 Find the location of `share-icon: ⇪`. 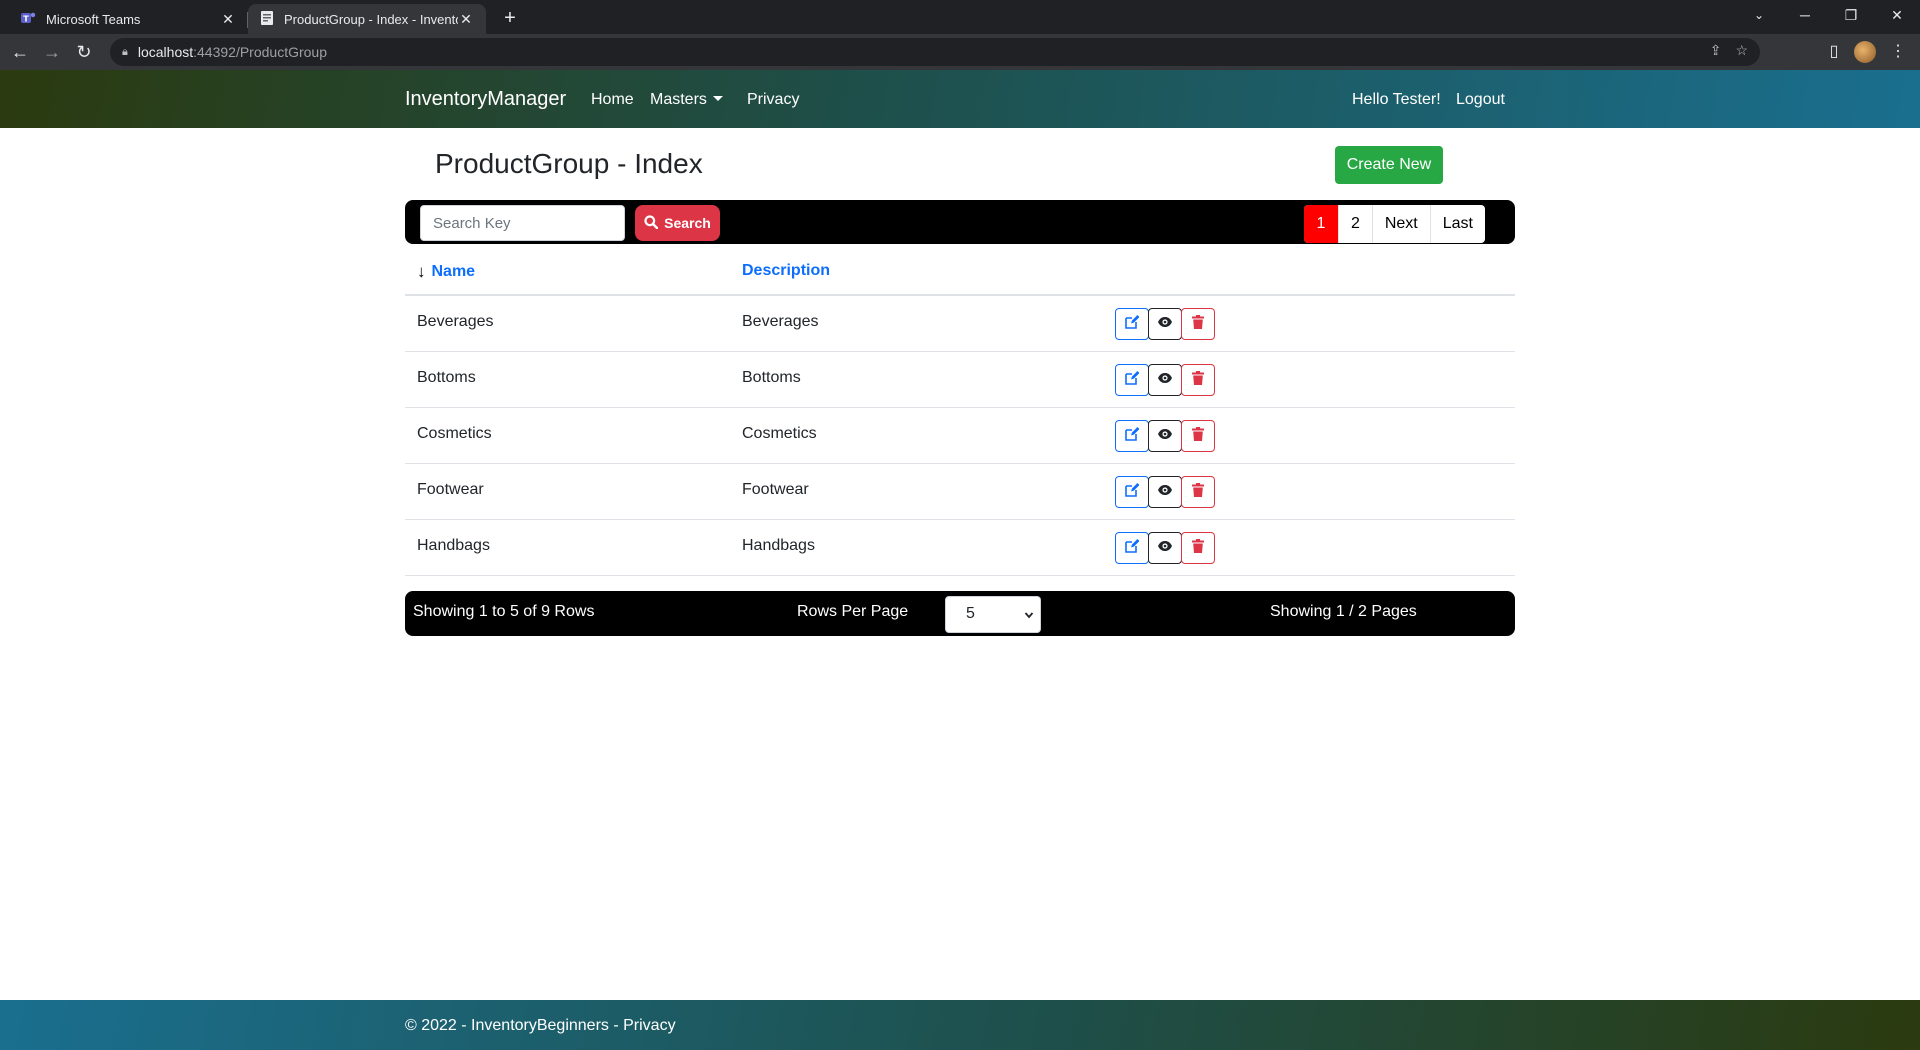

share-icon: ⇪ is located at coordinates (1716, 50).